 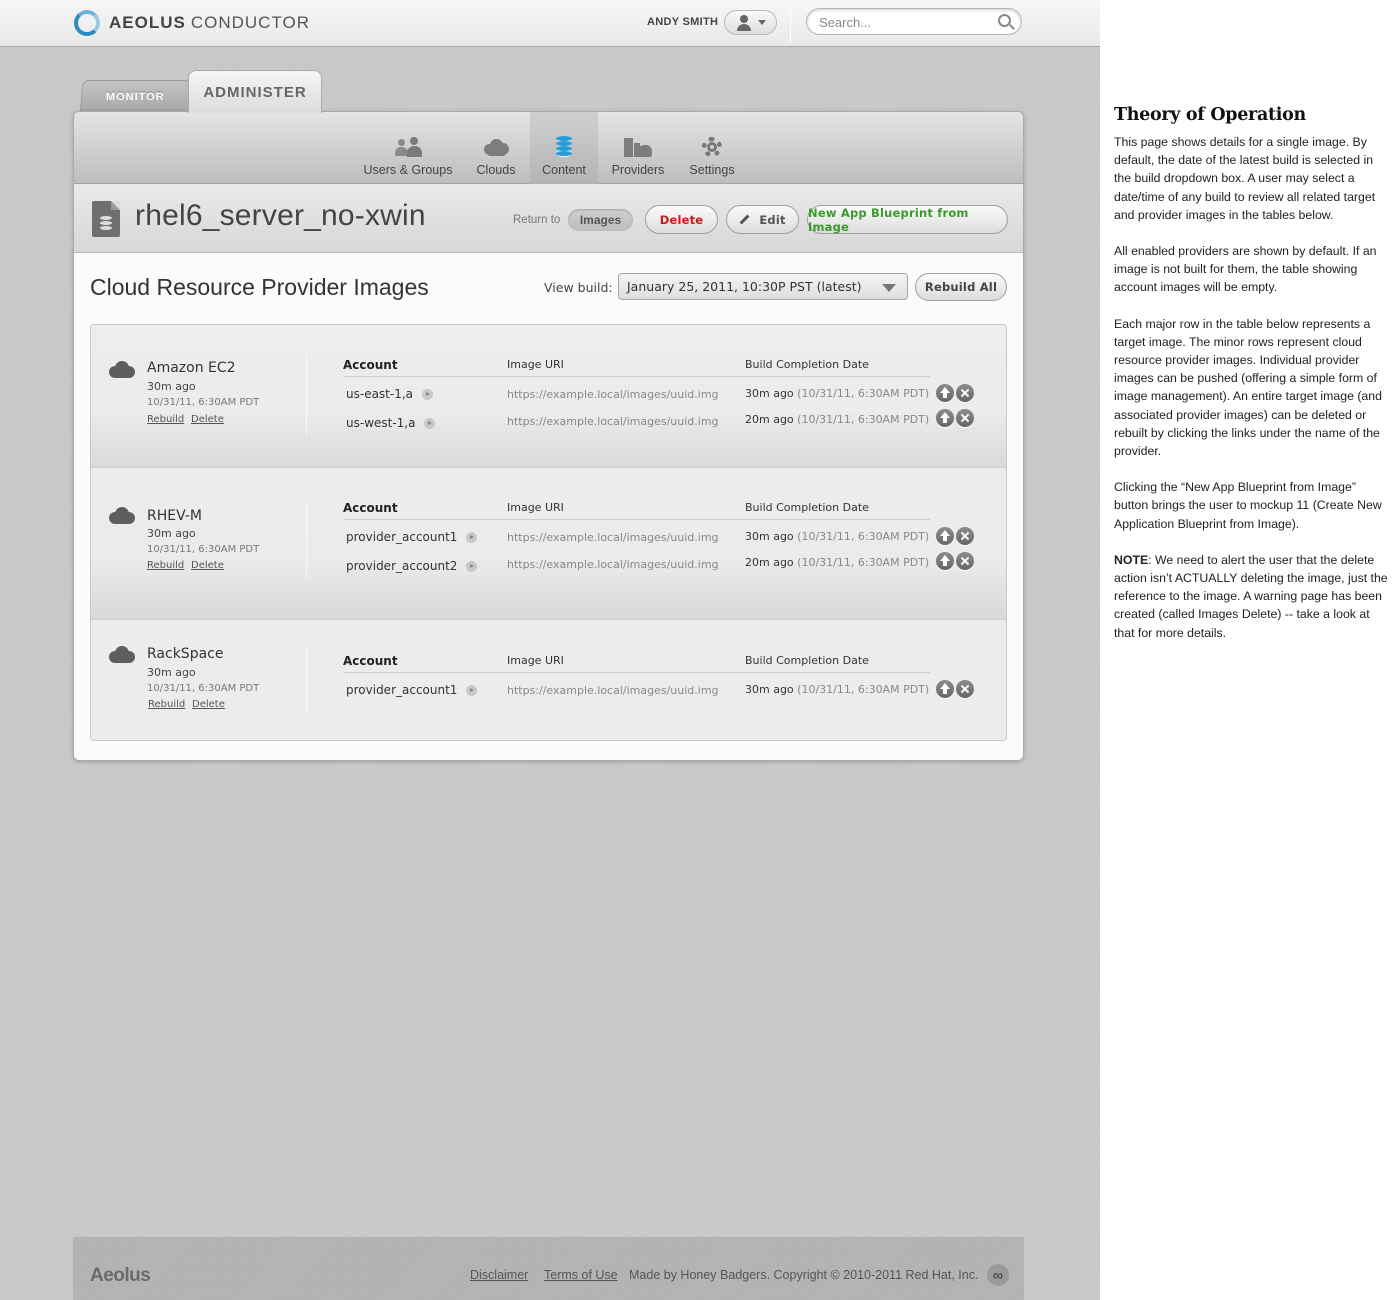 What do you see at coordinates (904, 22) in the screenshot?
I see `search-input` at bounding box center [904, 22].